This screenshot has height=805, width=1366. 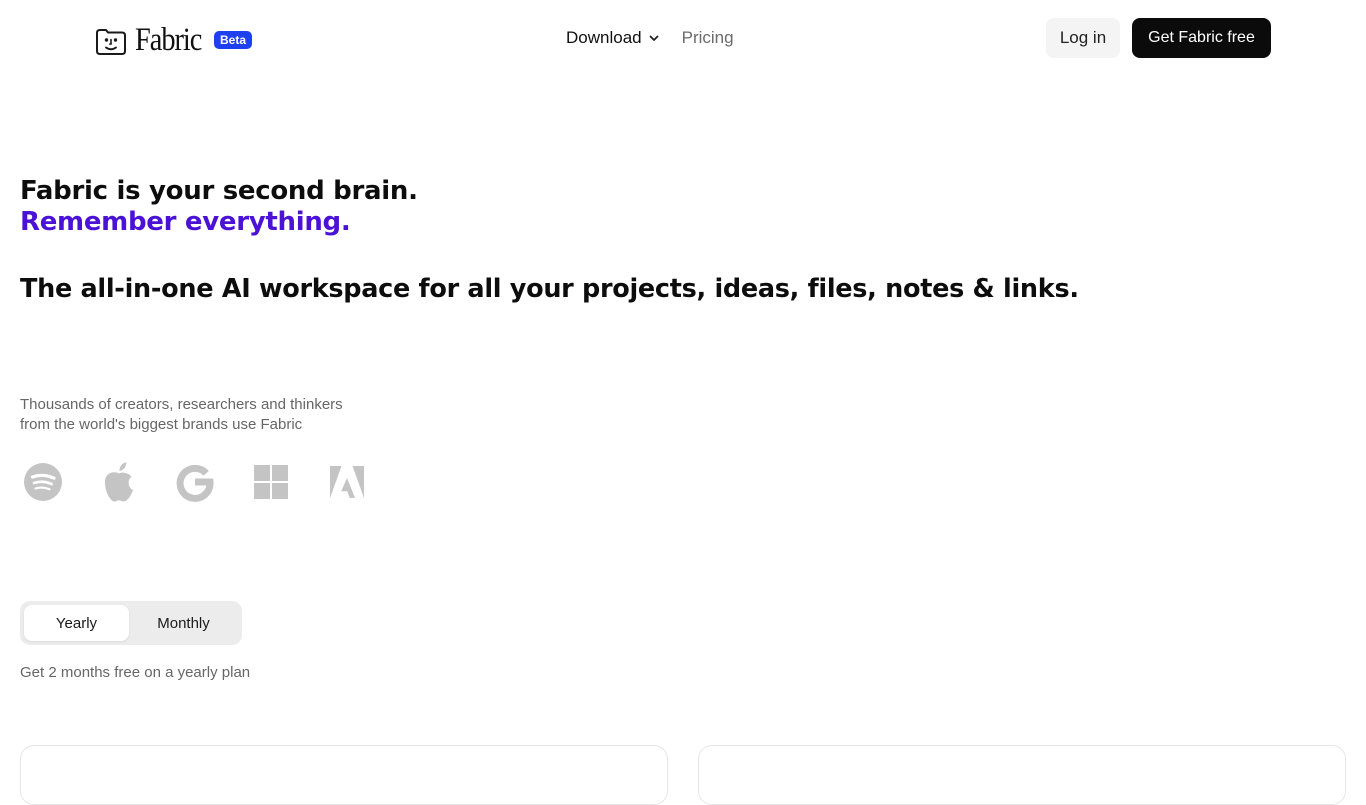 I want to click on billing-period-toggle: Yearly Monthly, so click(x=131, y=623).